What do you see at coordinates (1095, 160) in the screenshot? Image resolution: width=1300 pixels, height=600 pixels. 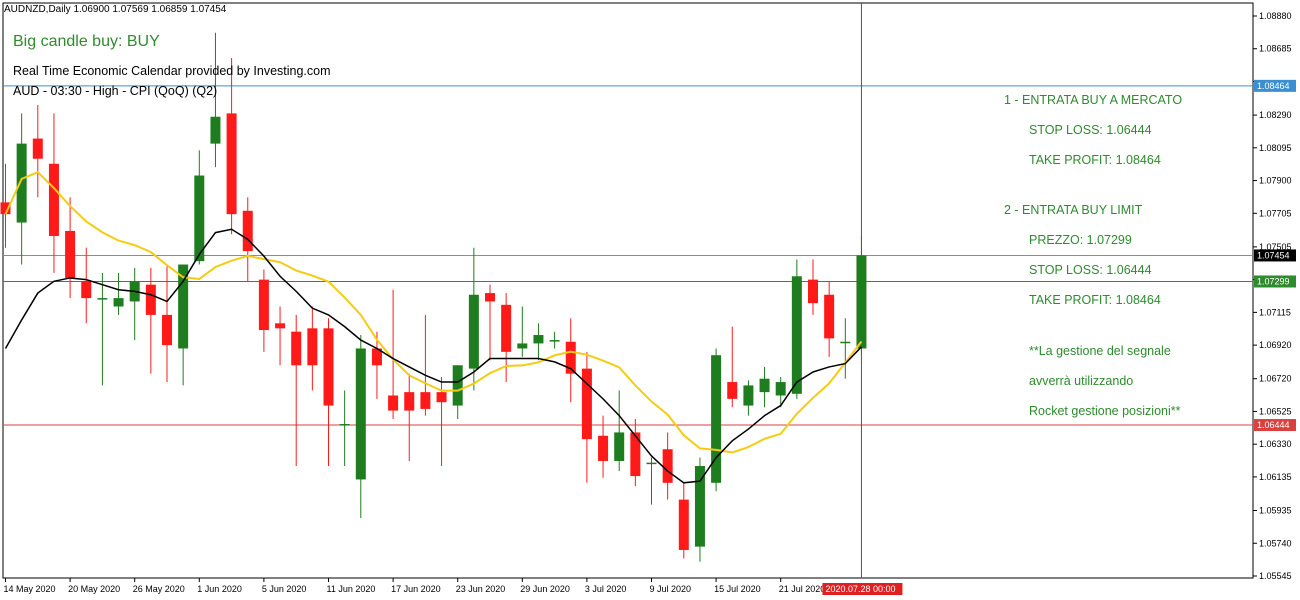 I see `entry-market-take-profit: TAKE PROFIT: 1.08464` at bounding box center [1095, 160].